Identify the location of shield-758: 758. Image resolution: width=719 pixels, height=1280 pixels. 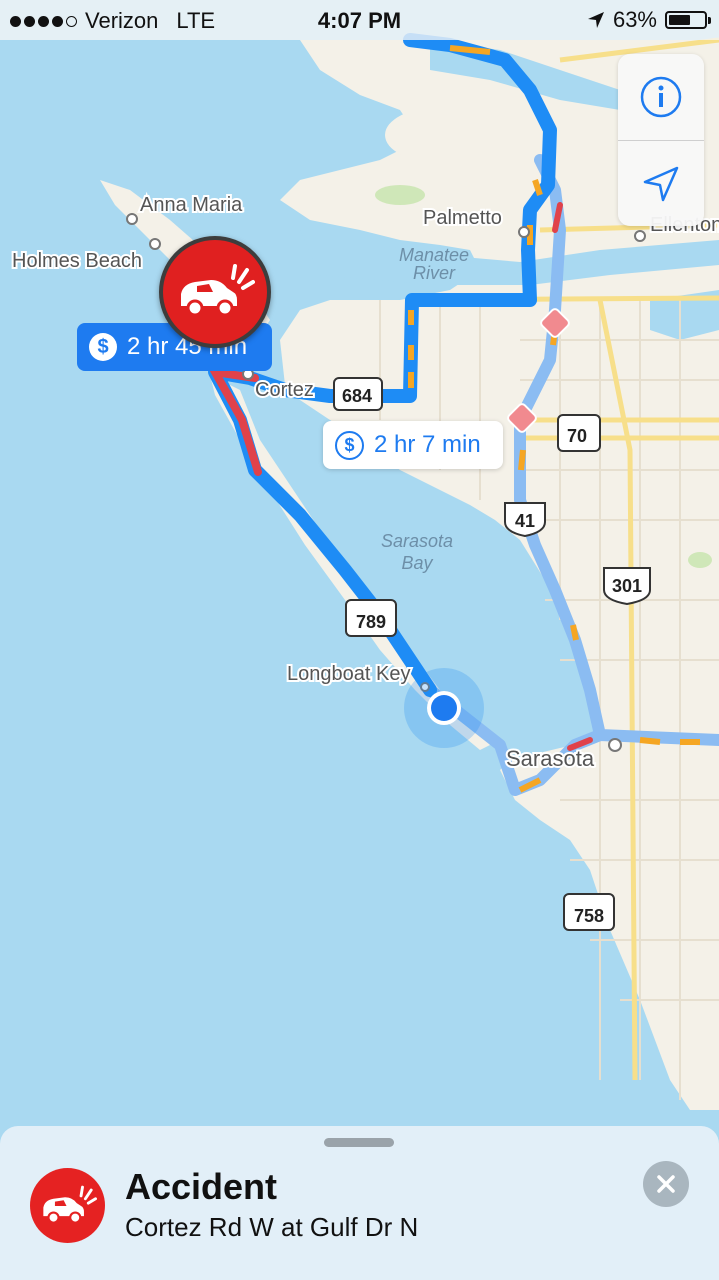
(589, 912).